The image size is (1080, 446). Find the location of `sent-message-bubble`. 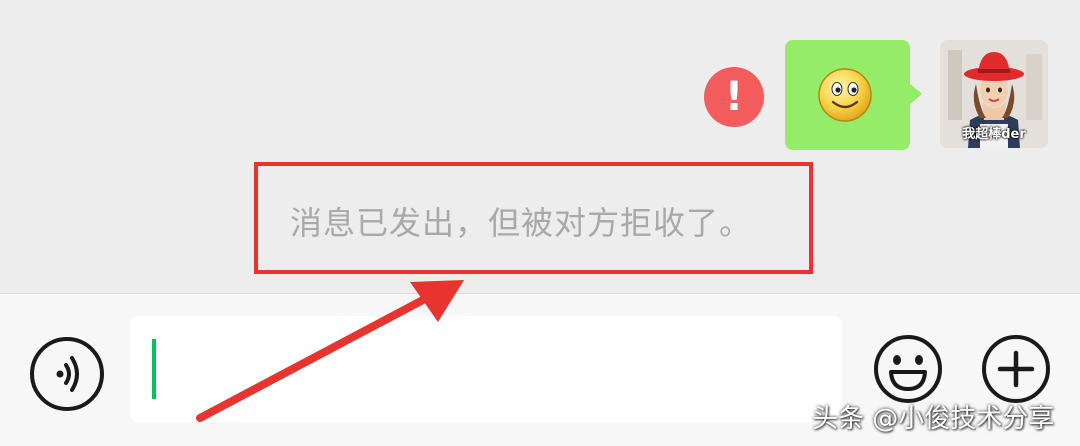

sent-message-bubble is located at coordinates (847, 95).